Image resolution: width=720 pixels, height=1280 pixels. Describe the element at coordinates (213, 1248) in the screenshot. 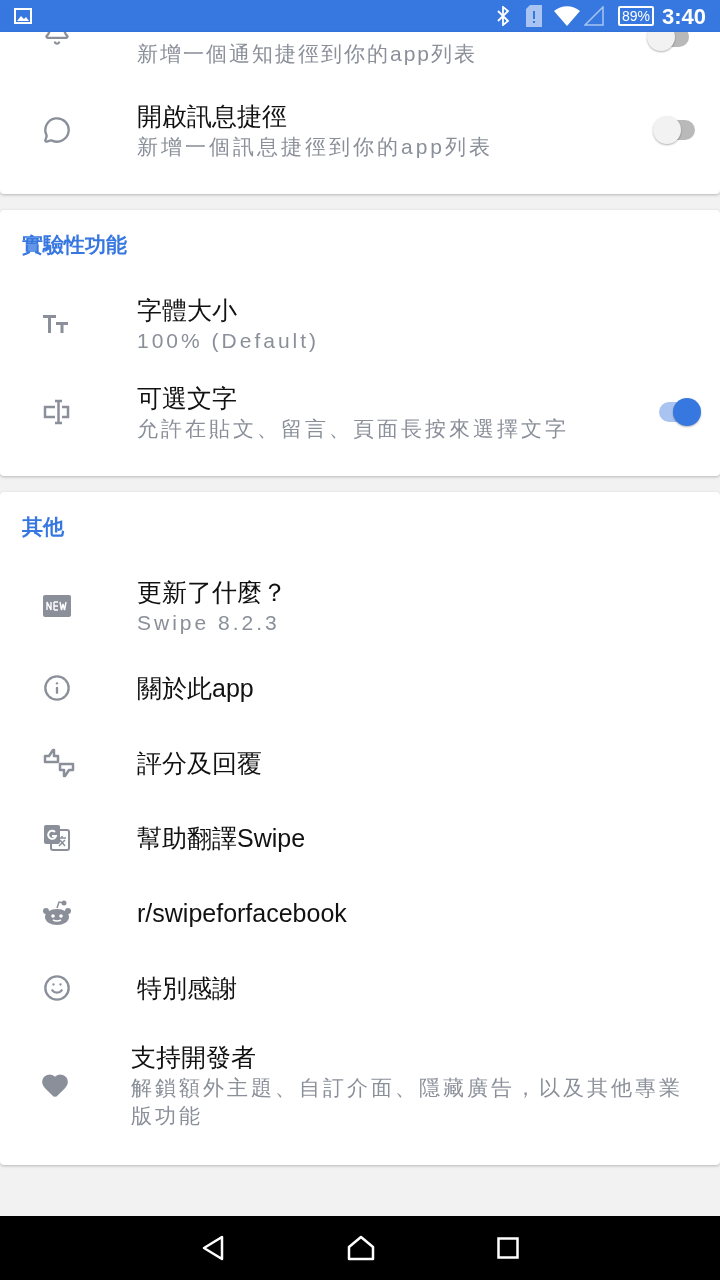

I see `back-button` at that location.